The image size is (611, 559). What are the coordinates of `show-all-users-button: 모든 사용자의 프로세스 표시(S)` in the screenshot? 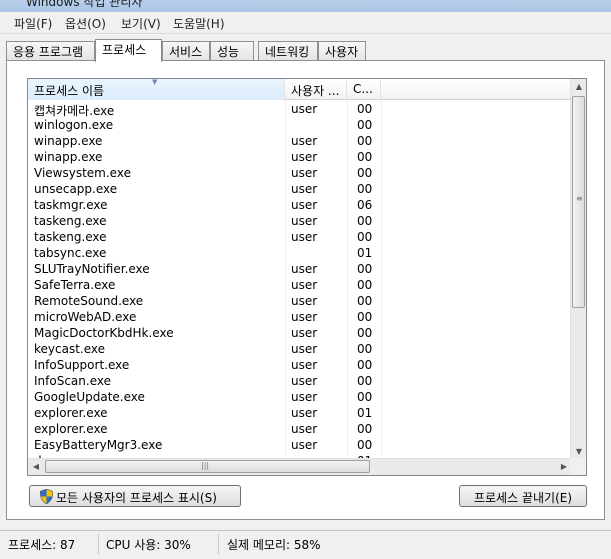 It's located at (135, 496).